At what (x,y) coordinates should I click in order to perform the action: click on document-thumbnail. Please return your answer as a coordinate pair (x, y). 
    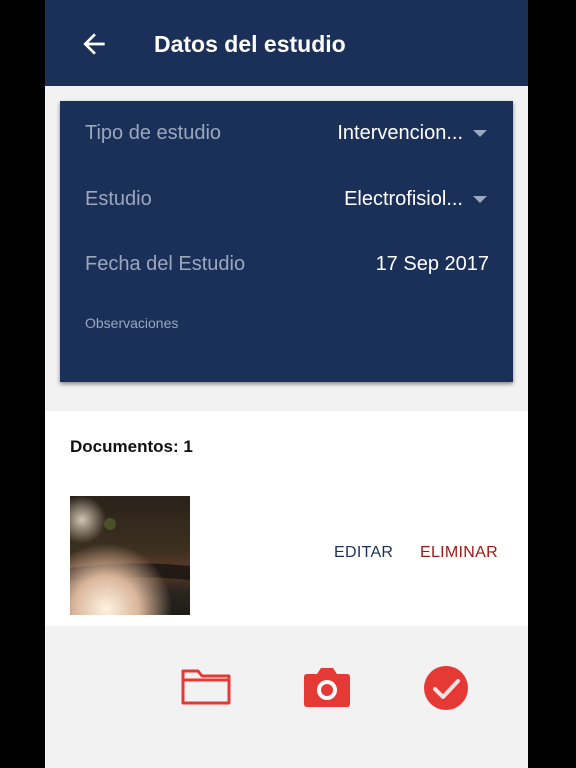
    Looking at the image, I should click on (130, 555).